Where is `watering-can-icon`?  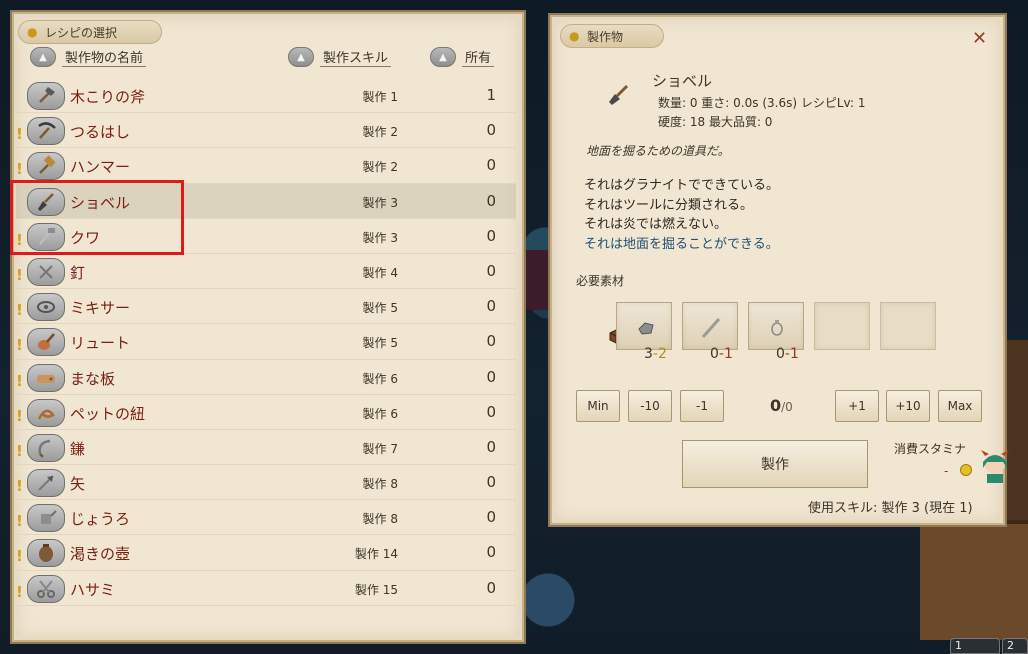
watering-can-icon is located at coordinates (46, 518).